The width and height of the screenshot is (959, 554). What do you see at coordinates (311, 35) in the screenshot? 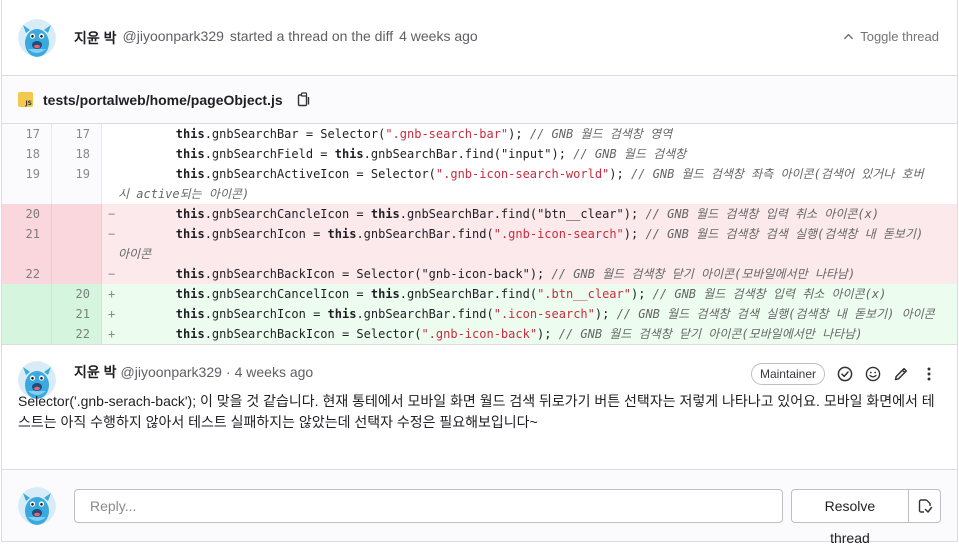
I see `thread-action-text: started a thread on the diff` at bounding box center [311, 35].